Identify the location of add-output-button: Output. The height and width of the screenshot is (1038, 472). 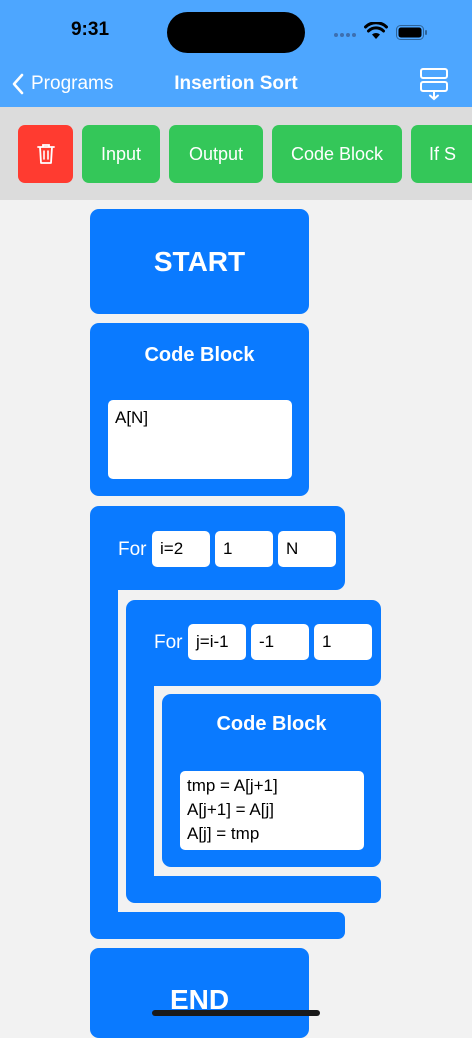
(216, 154).